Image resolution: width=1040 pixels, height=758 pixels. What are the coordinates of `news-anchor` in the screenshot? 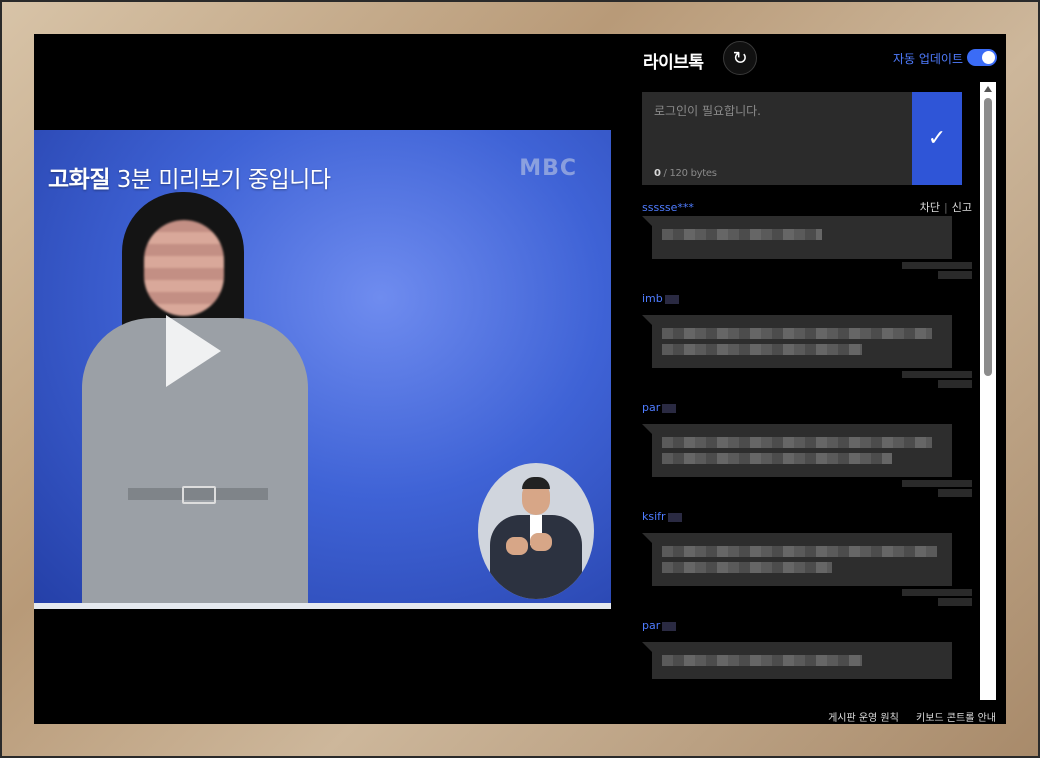 It's located at (197, 399).